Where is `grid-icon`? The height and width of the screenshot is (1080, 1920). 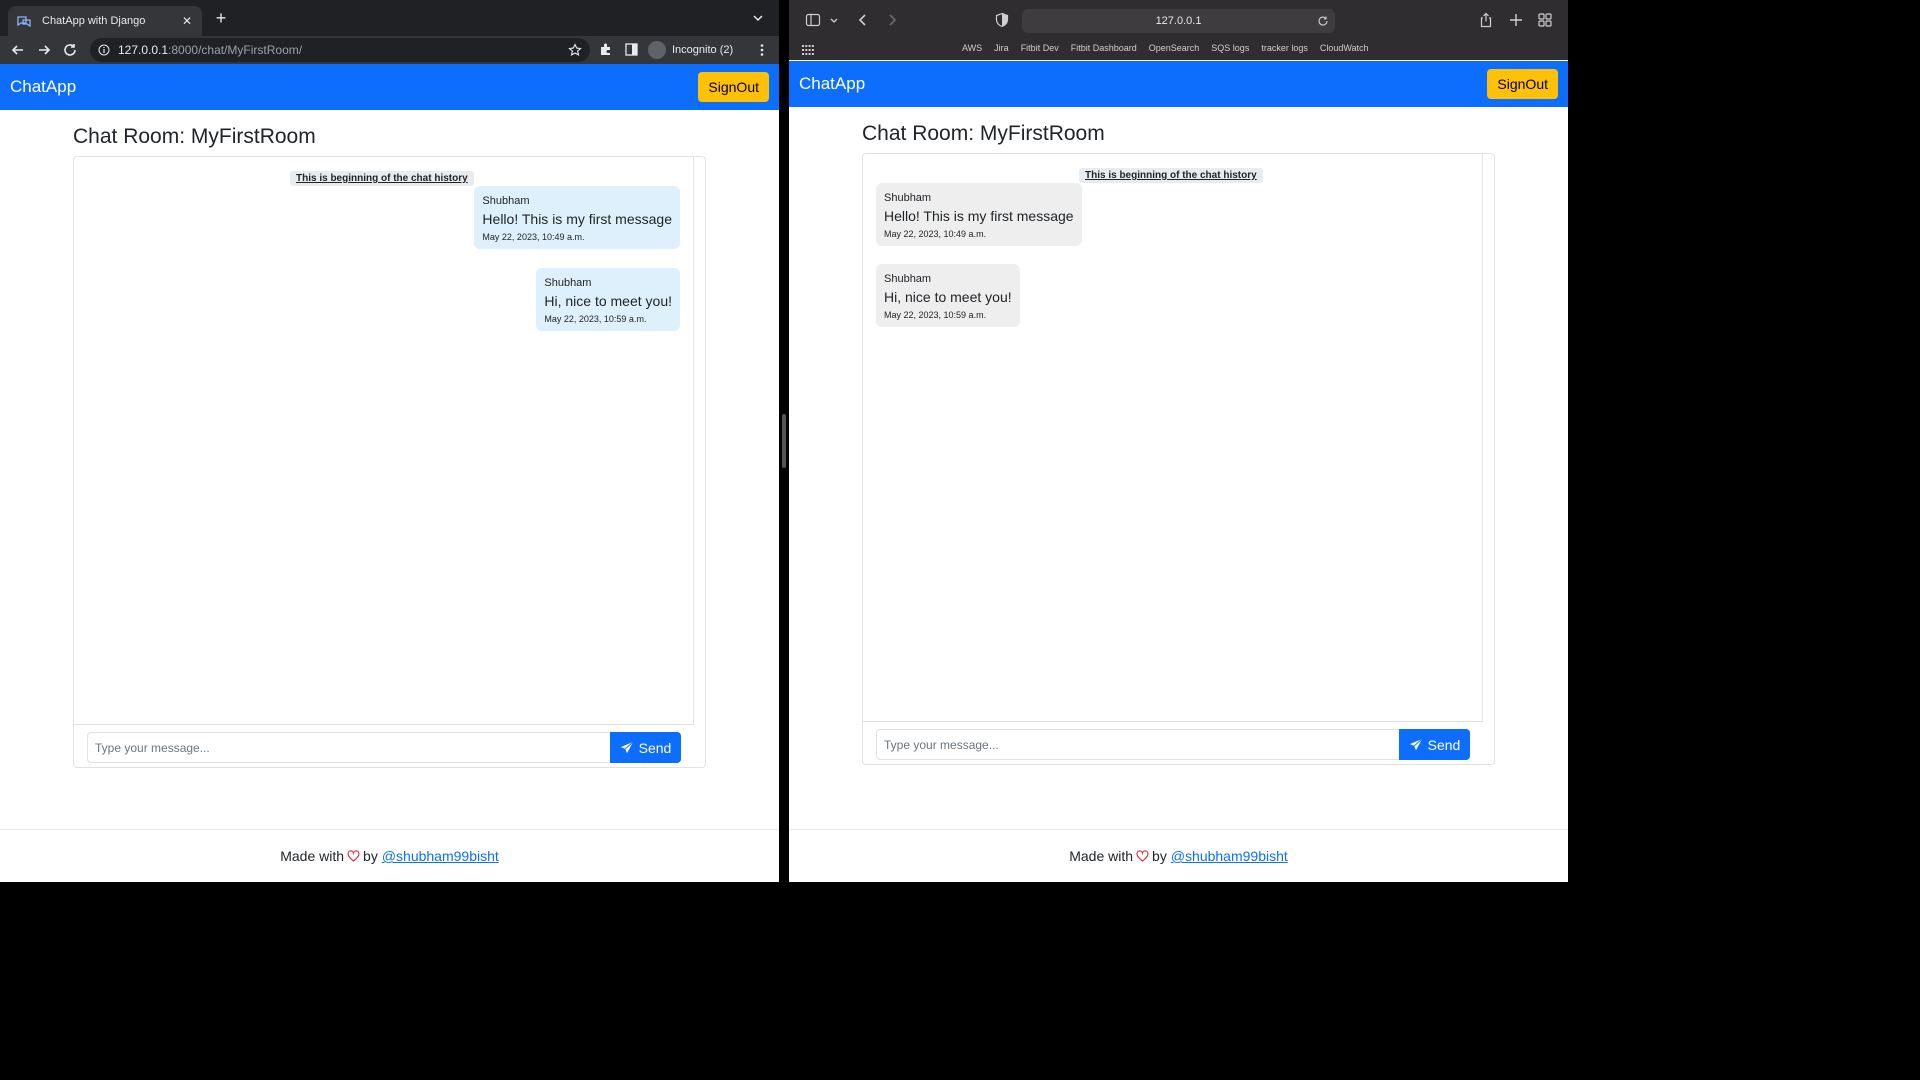
grid-icon is located at coordinates (808, 50).